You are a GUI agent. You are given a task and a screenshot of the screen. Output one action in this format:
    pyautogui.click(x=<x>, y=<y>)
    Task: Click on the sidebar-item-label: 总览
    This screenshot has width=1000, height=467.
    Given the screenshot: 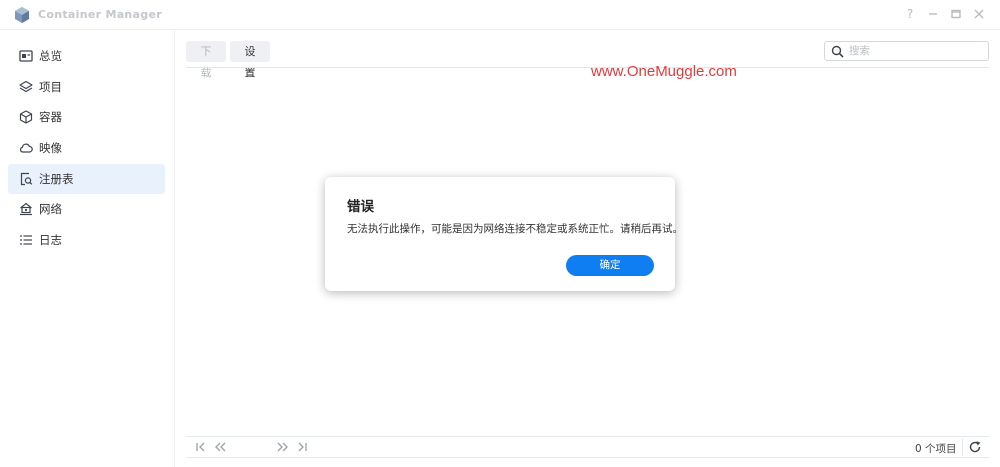 What is the action you would take?
    pyautogui.click(x=50, y=56)
    